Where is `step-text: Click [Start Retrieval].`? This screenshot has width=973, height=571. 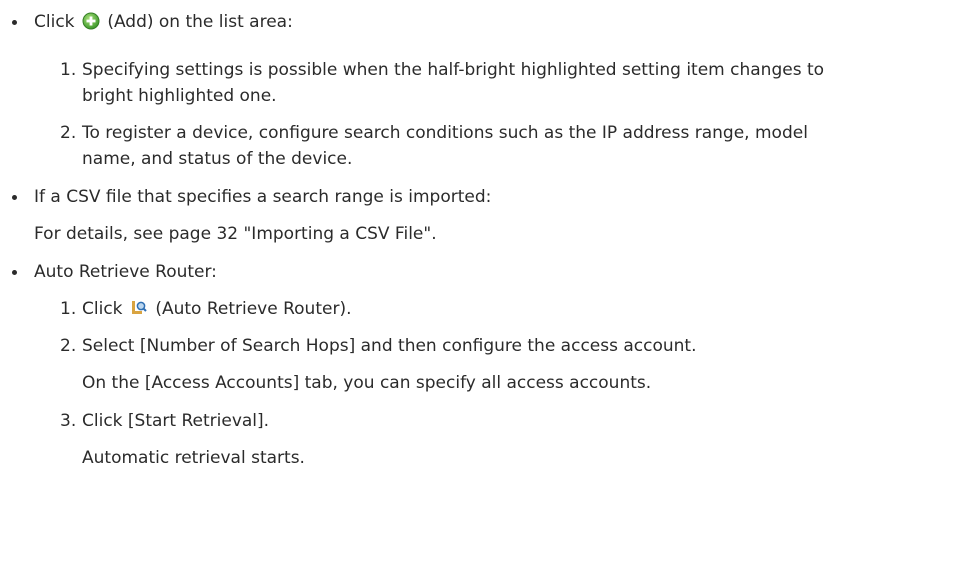
step-text: Click [Start Retrieval]. is located at coordinates (176, 421).